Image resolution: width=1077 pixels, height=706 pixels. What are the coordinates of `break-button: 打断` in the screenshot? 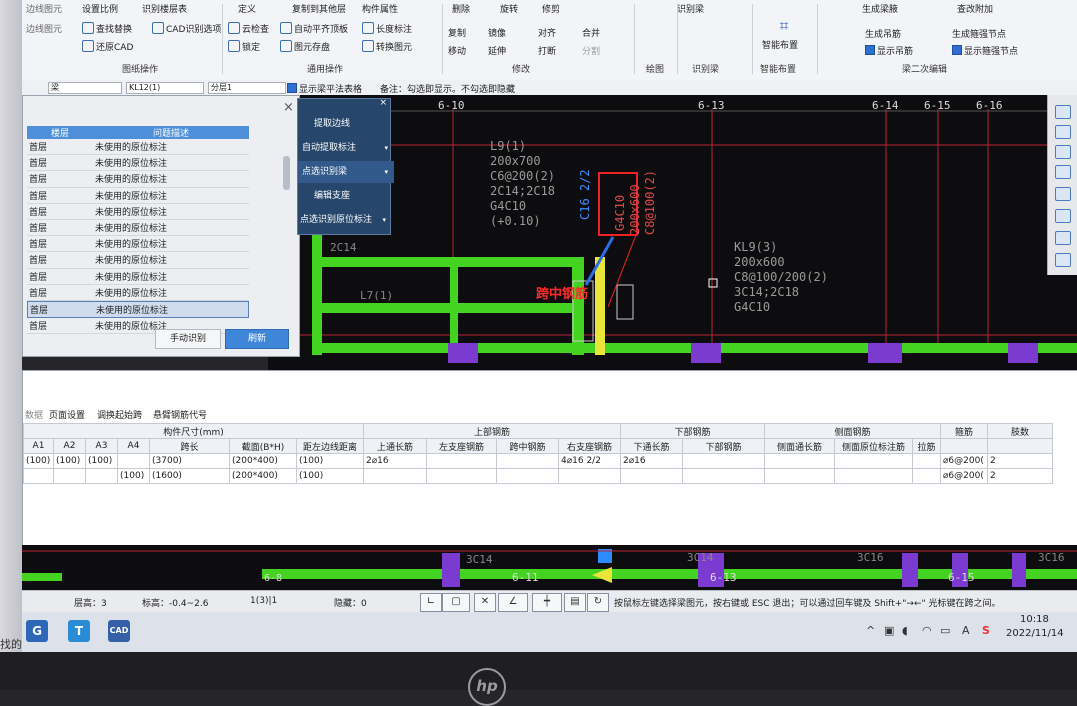 It's located at (547, 50).